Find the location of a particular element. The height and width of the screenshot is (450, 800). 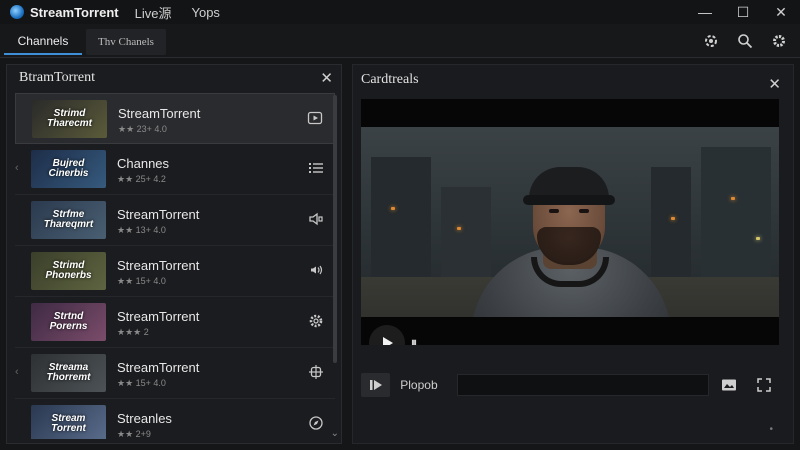

item-rating: ★★ 13+ 4.0 is located at coordinates (141, 230).